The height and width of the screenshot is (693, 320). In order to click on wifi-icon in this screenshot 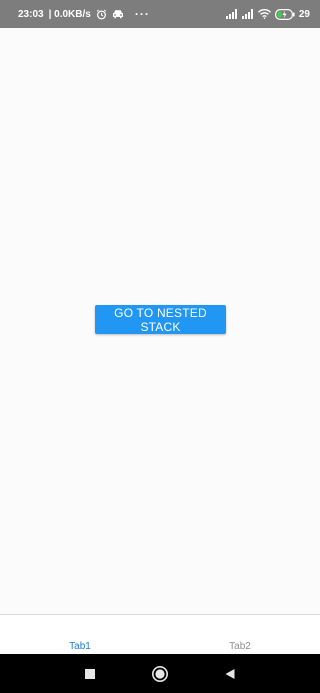, I will do `click(264, 14)`.